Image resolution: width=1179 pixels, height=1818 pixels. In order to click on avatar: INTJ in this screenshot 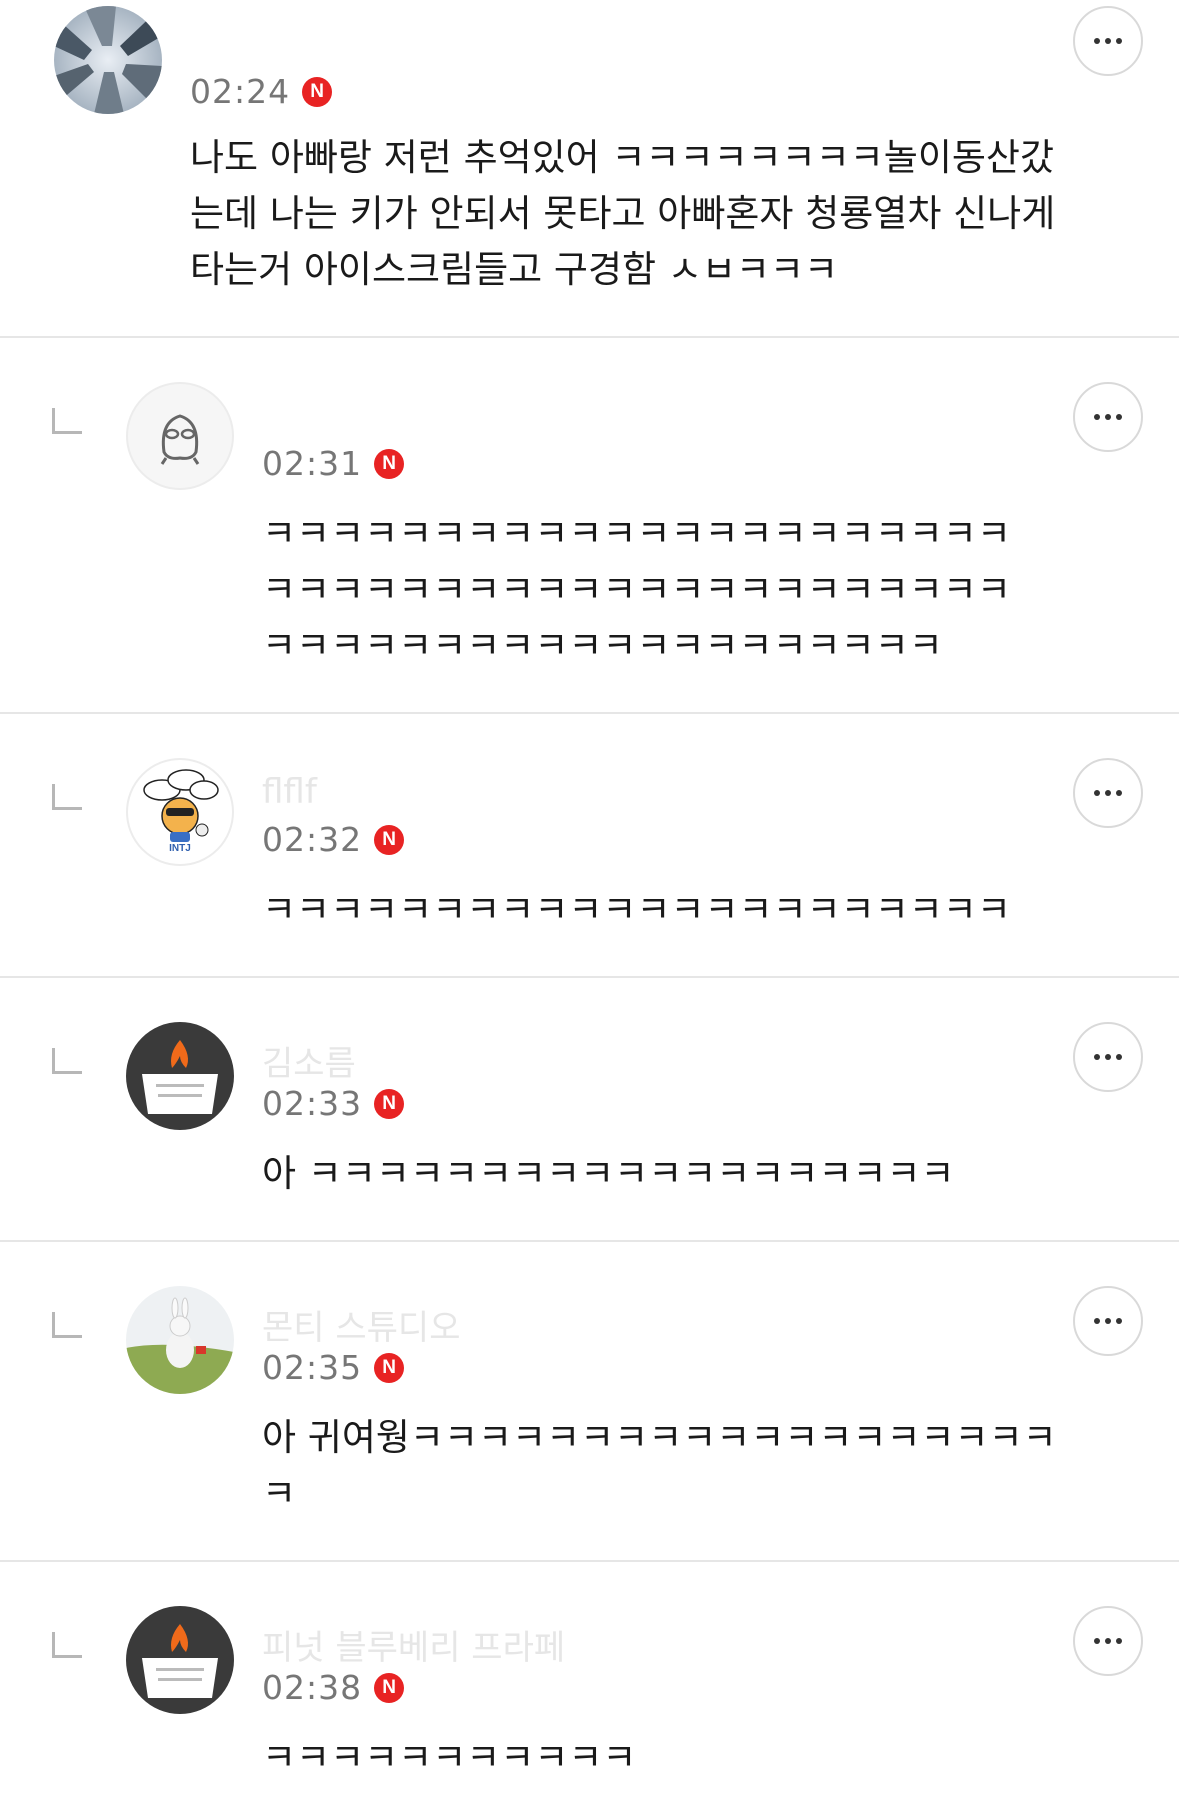, I will do `click(180, 812)`.